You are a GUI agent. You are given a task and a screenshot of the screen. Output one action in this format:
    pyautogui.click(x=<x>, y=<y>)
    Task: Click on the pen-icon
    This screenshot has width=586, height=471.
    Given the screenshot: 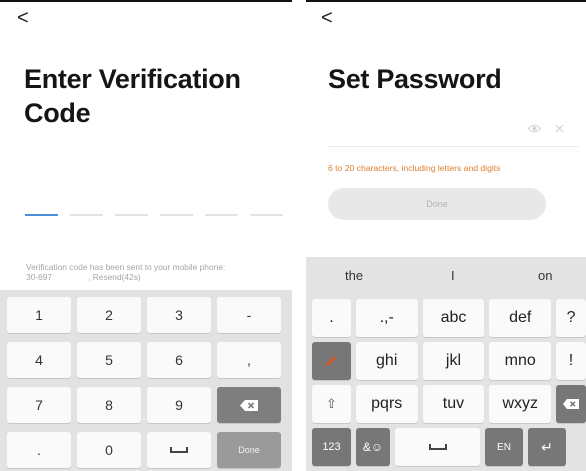 What is the action you would take?
    pyautogui.click(x=331, y=361)
    